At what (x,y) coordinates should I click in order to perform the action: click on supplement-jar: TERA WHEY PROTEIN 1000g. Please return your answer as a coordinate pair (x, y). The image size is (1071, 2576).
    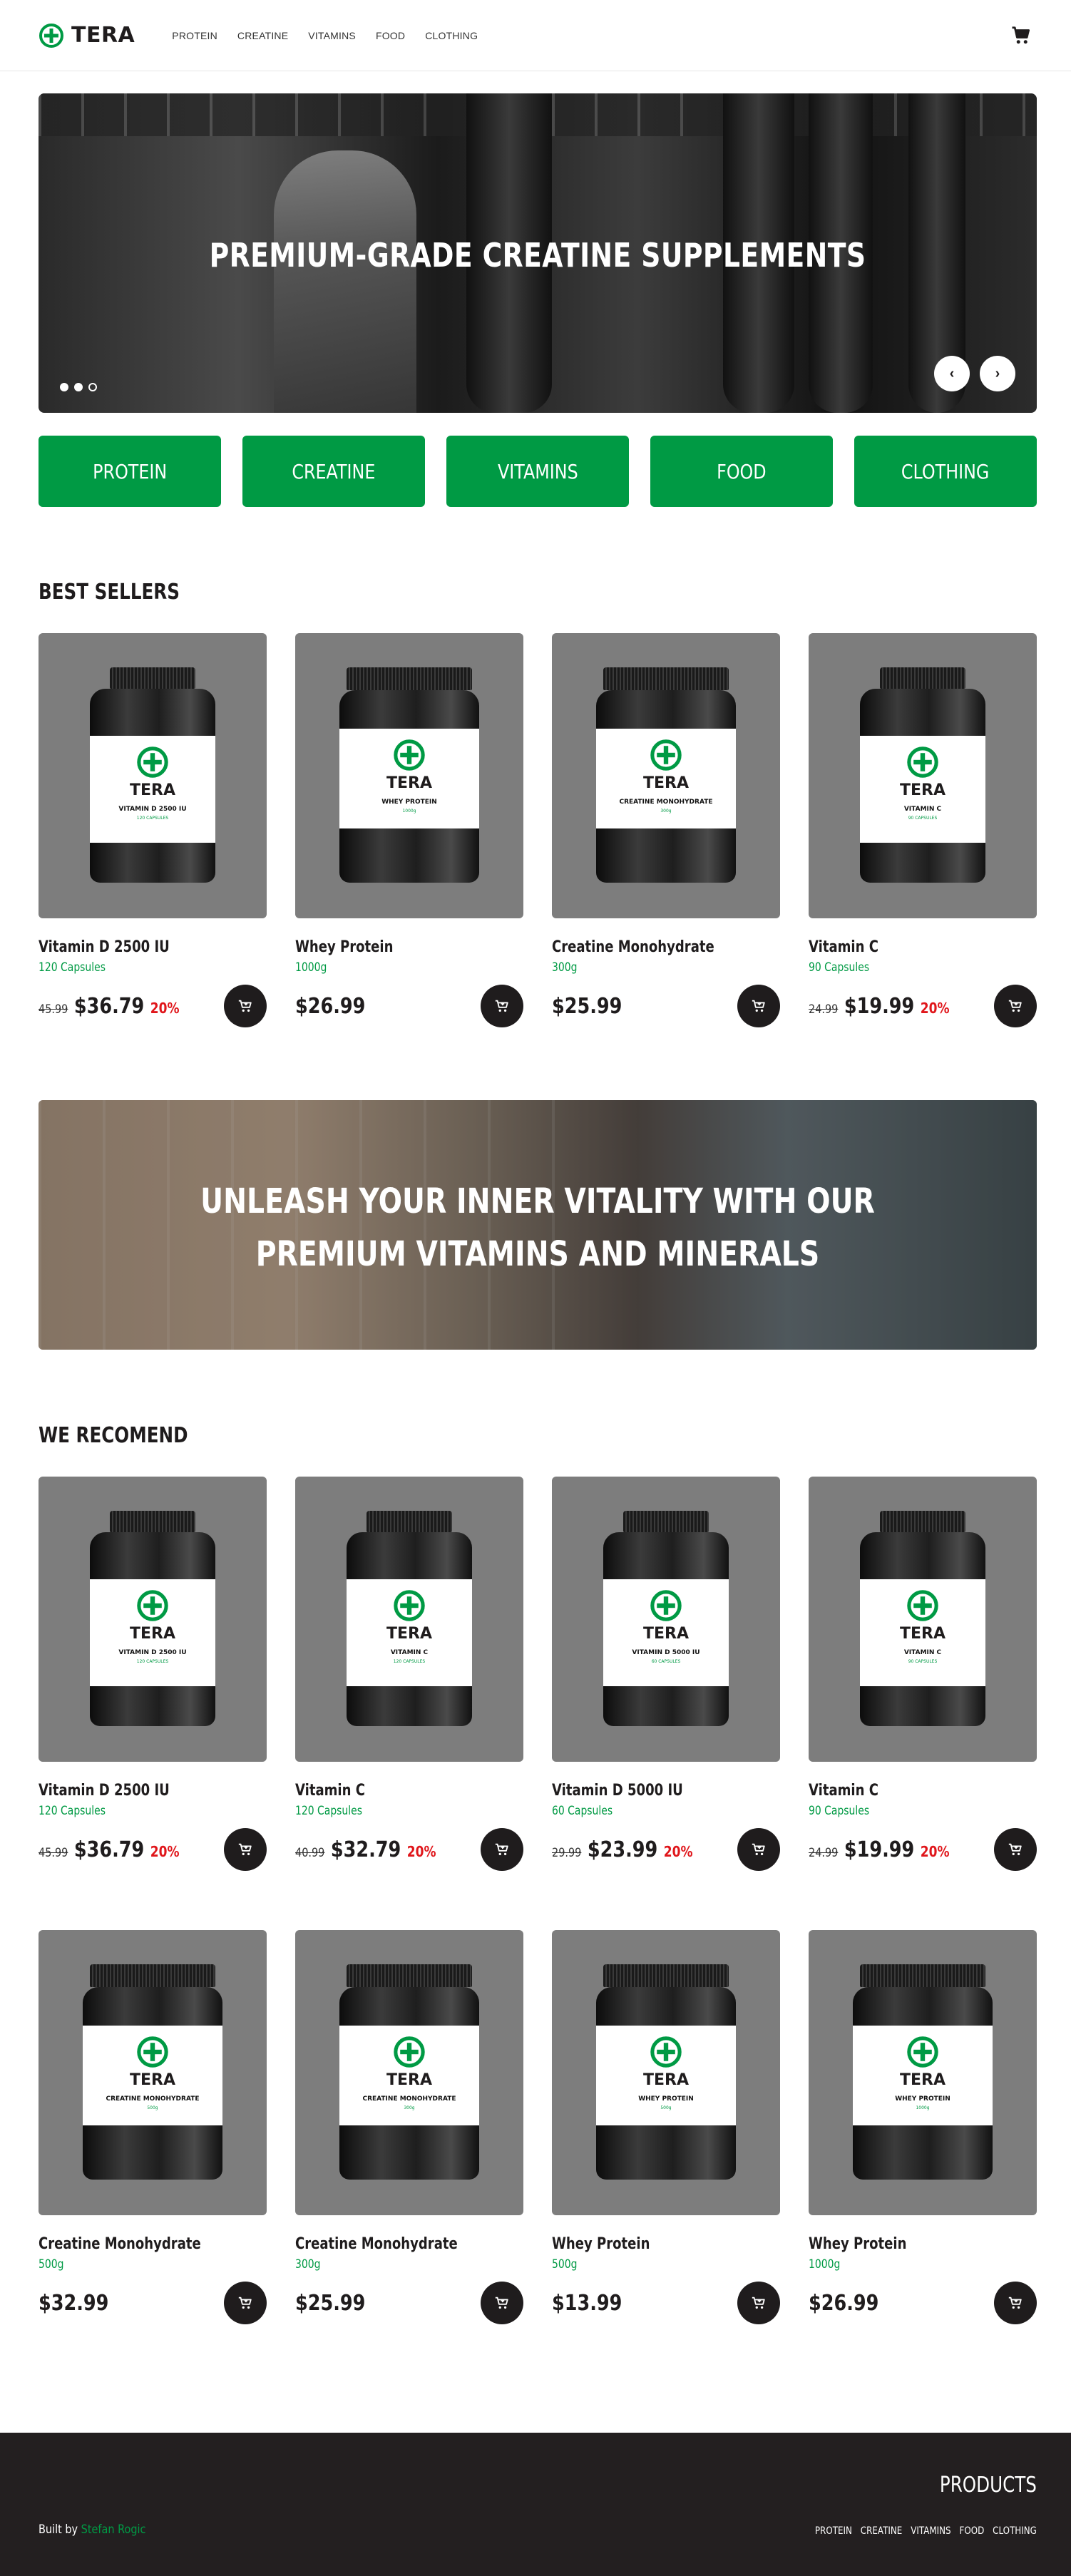
    Looking at the image, I should click on (409, 775).